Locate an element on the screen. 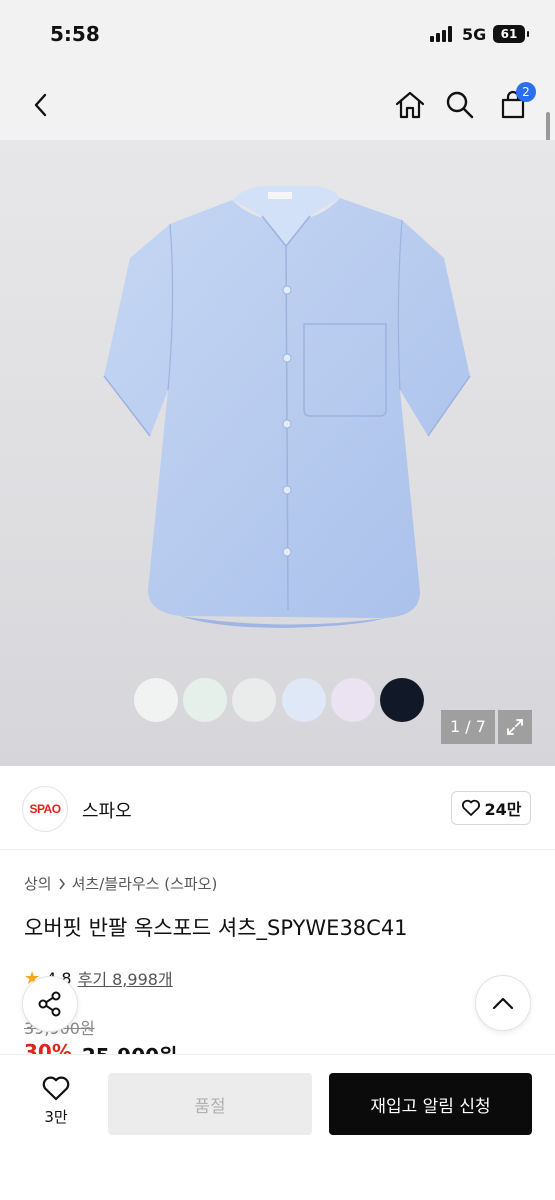  brand-like-button: 24만 is located at coordinates (491, 808).